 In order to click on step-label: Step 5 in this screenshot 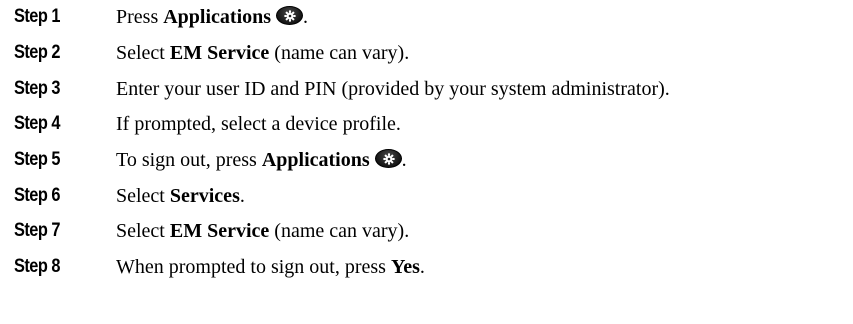, I will do `click(37, 159)`.